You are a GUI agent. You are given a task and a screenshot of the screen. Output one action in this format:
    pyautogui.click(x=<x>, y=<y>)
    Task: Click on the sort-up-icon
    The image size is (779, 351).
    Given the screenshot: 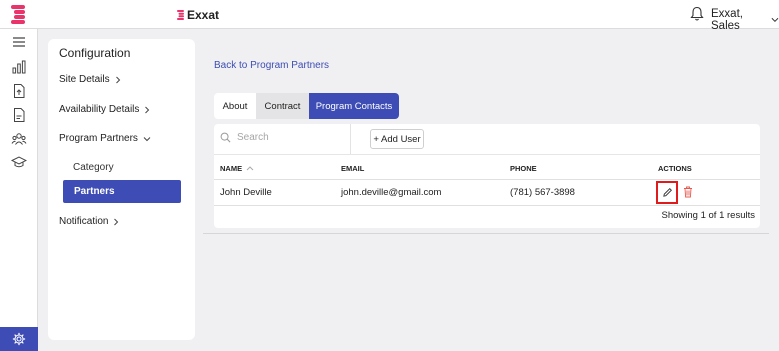 What is the action you would take?
    pyautogui.click(x=250, y=168)
    